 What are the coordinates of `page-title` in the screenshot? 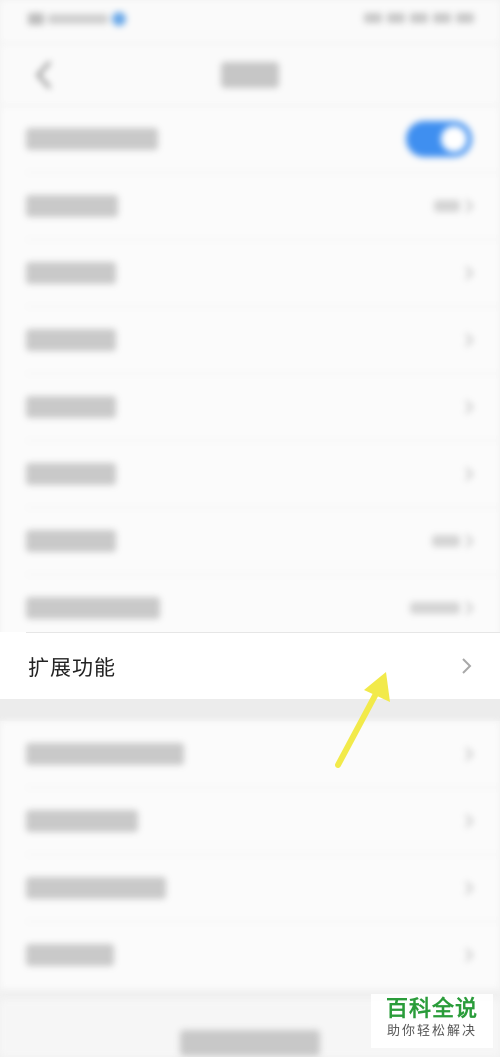 It's located at (250, 75).